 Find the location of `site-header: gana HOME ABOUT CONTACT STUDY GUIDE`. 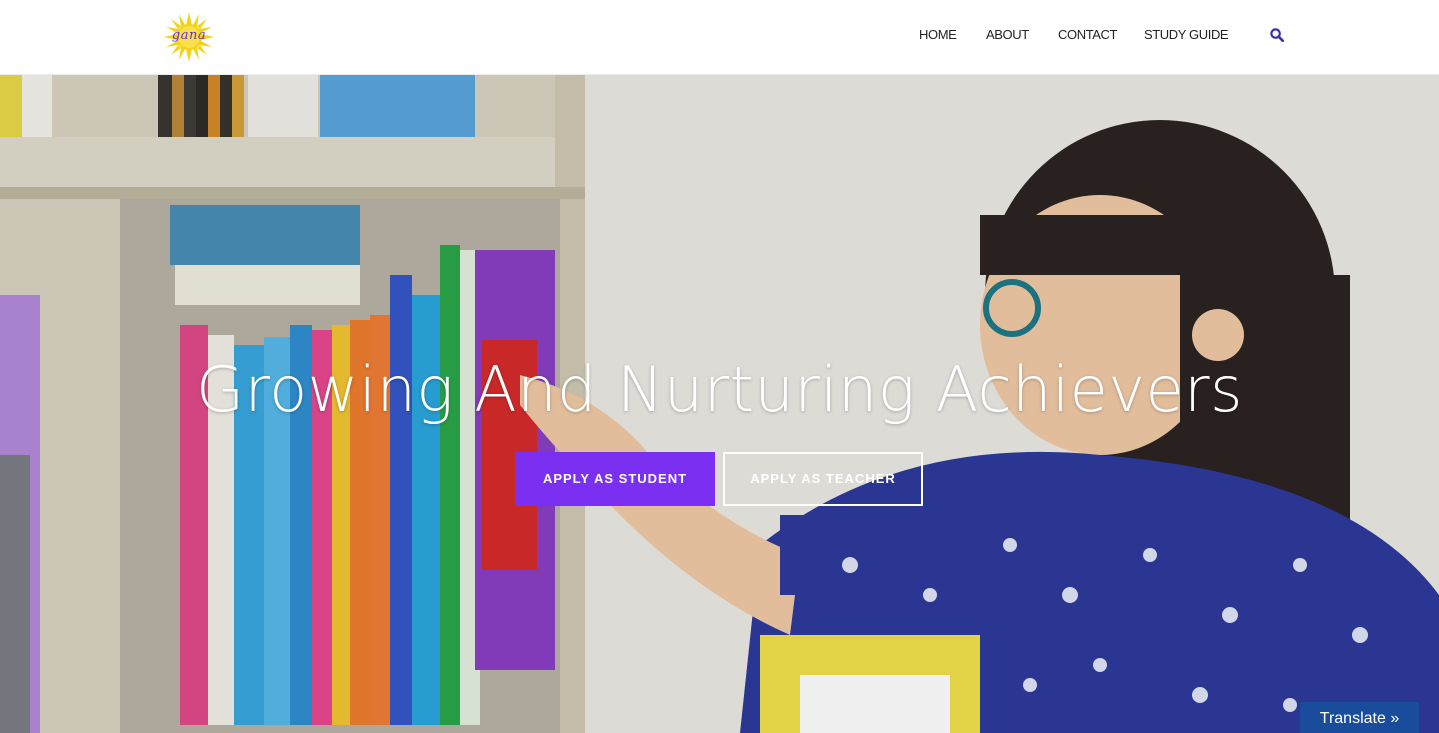

site-header: gana HOME ABOUT CONTACT STUDY GUIDE is located at coordinates (719, 37).